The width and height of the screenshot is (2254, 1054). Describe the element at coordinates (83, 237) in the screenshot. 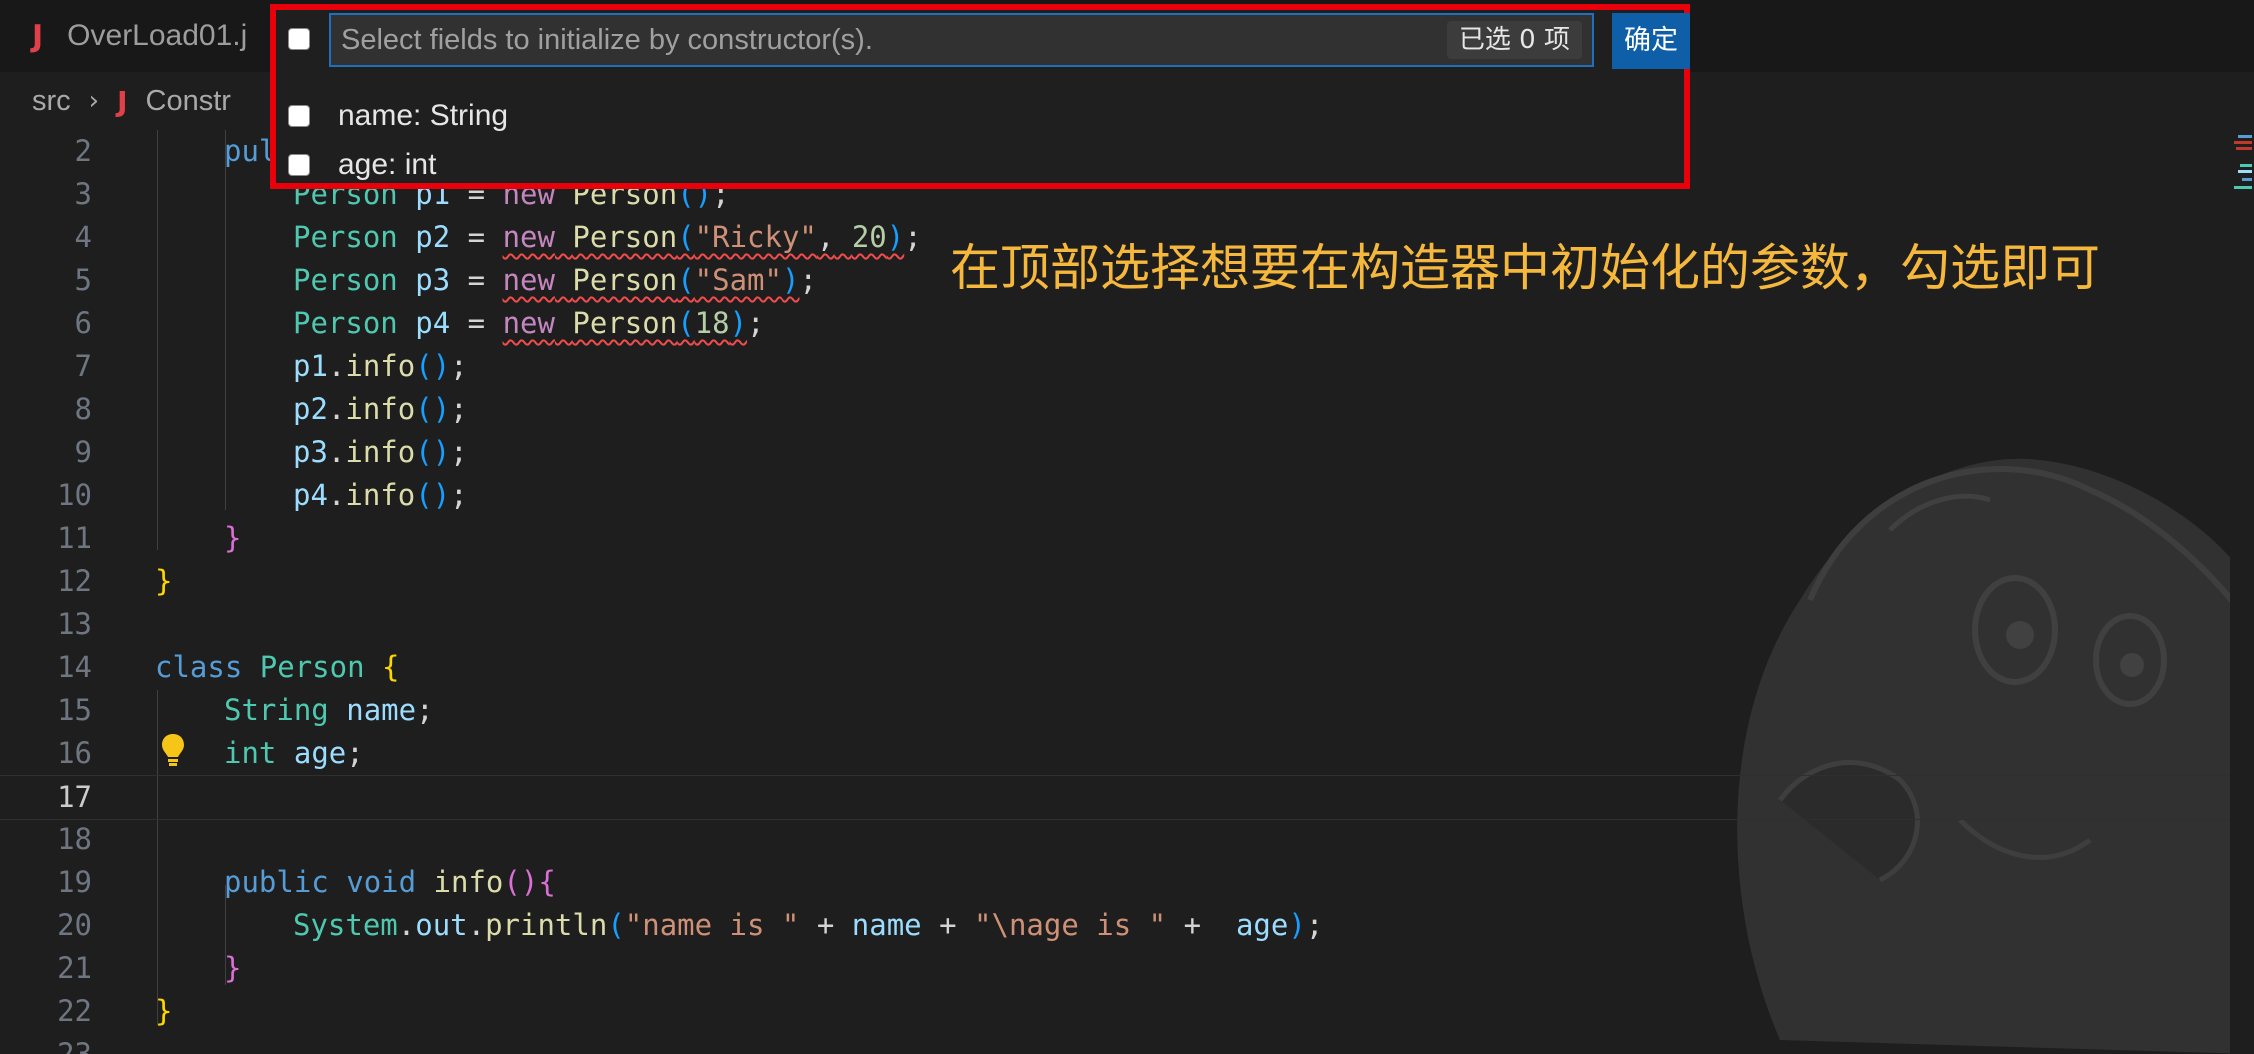

I see `line-number: 4` at that location.